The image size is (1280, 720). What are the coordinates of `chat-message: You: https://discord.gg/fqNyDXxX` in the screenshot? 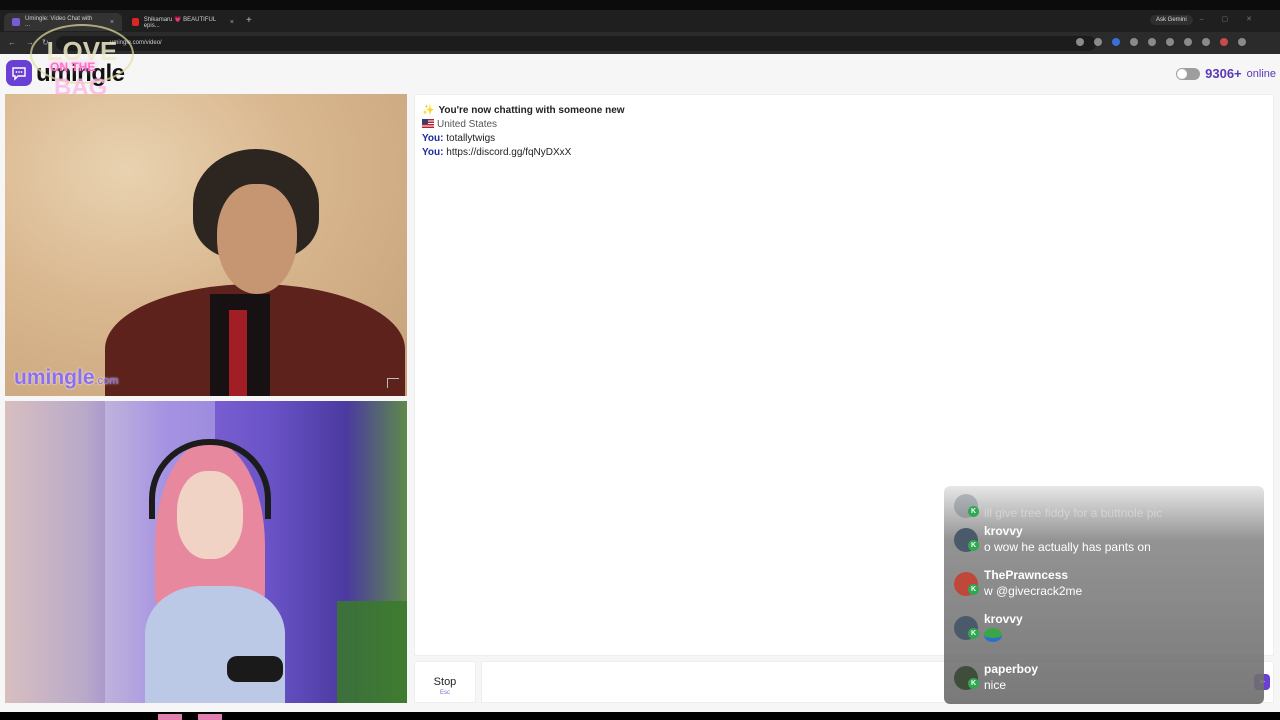 It's located at (497, 152).